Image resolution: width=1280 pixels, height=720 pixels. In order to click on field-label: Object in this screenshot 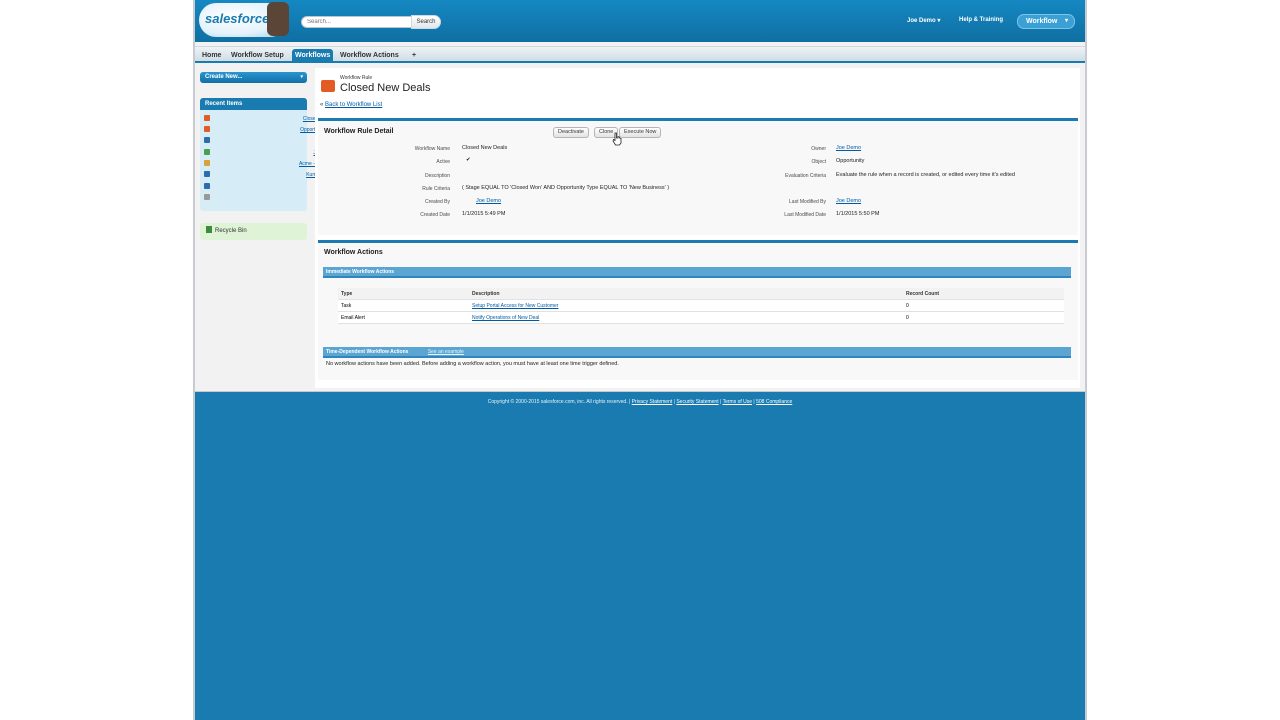, I will do `click(818, 162)`.